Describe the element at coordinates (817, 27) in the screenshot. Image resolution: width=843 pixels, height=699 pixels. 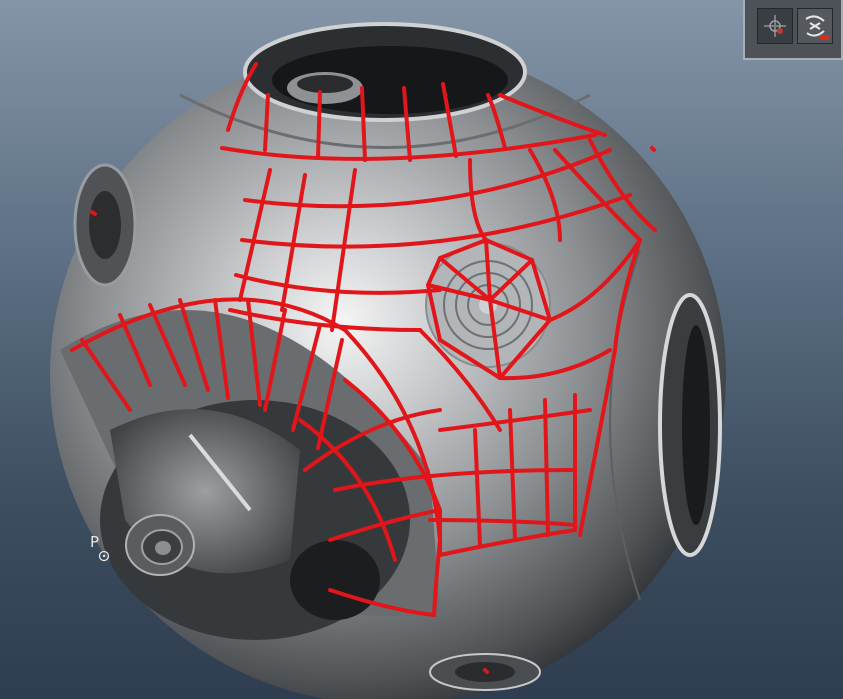
I see `rotate-manipulator-icon` at that location.